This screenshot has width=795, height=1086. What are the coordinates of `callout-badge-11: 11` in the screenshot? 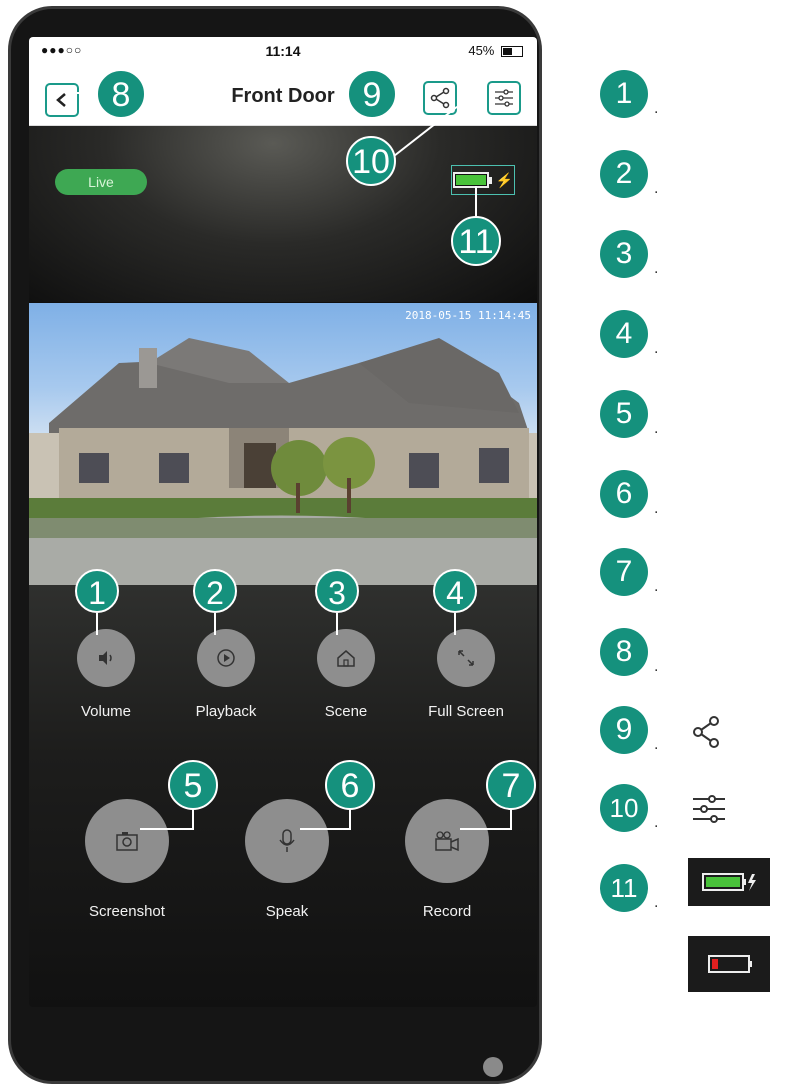 It's located at (476, 241).